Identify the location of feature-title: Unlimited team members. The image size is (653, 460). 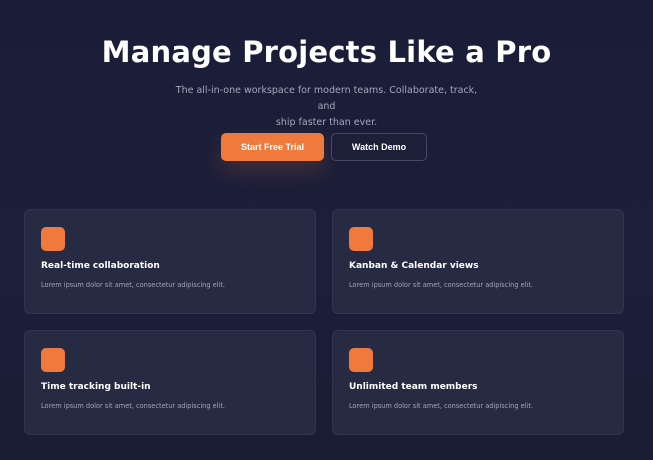
(413, 387).